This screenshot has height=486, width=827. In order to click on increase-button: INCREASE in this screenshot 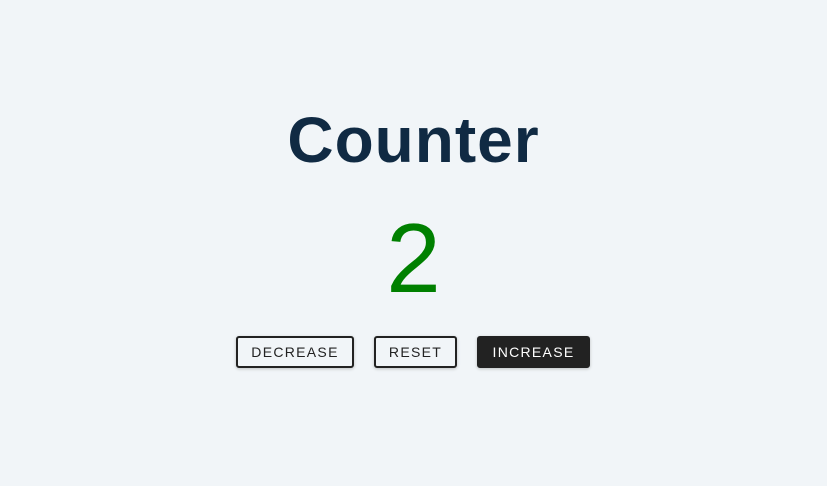, I will do `click(533, 352)`.